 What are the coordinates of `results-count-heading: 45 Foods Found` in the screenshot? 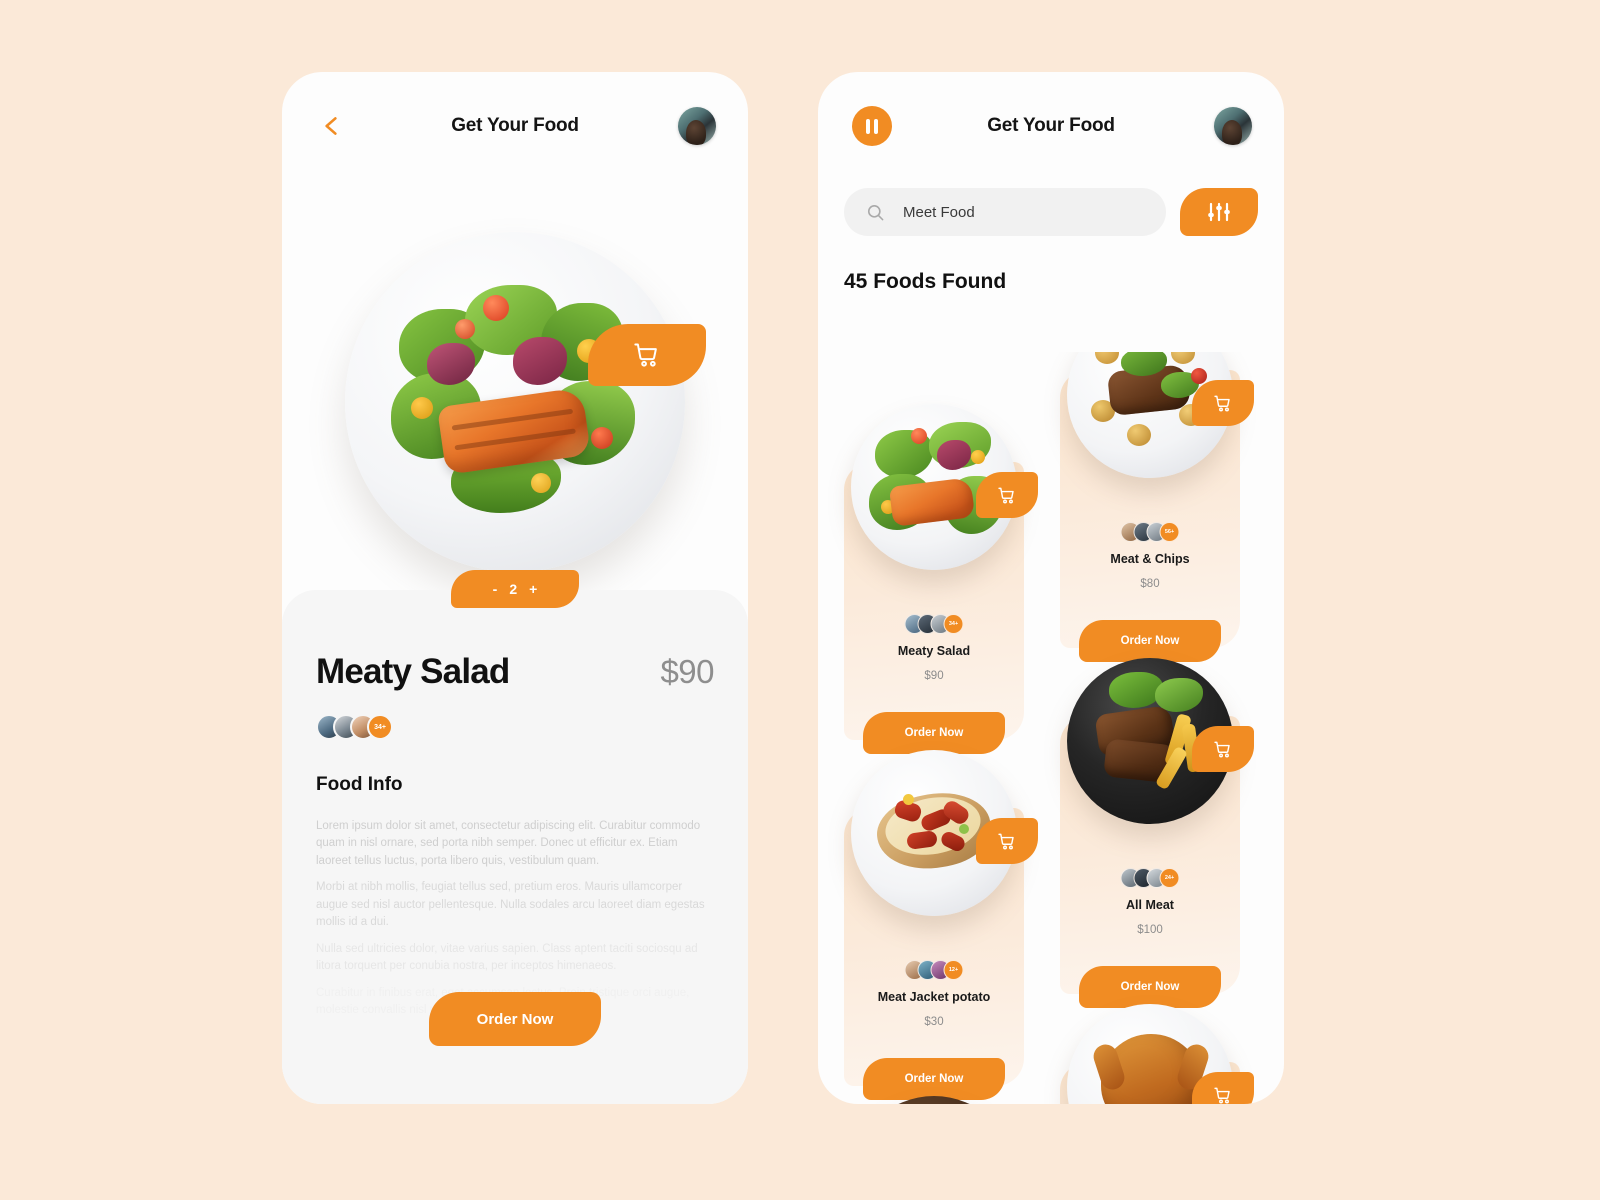 It's located at (925, 281).